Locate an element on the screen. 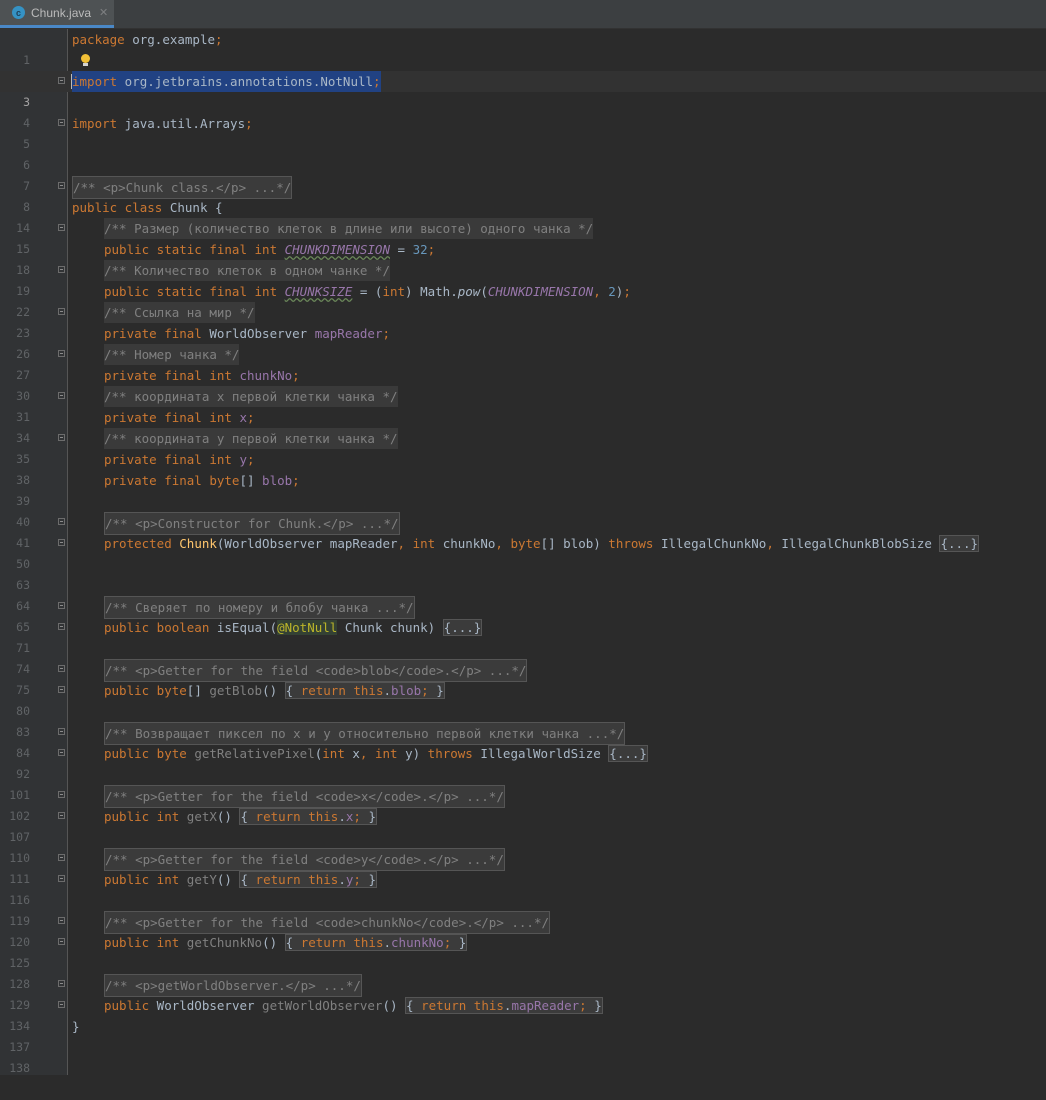  folded-comment: /** <p>getWorldObserver.</p> ...*/ is located at coordinates (233, 985).